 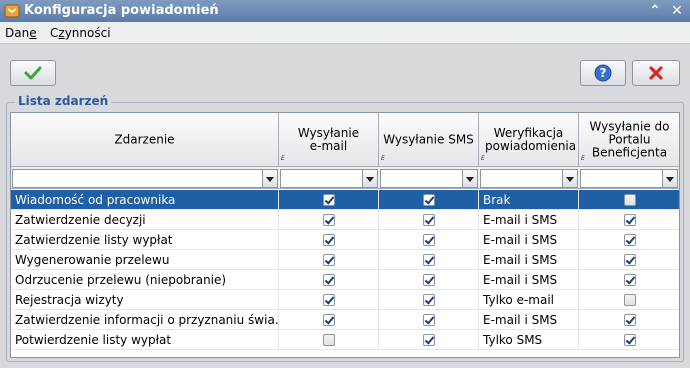 I want to click on filter-portal, so click(x=629, y=178).